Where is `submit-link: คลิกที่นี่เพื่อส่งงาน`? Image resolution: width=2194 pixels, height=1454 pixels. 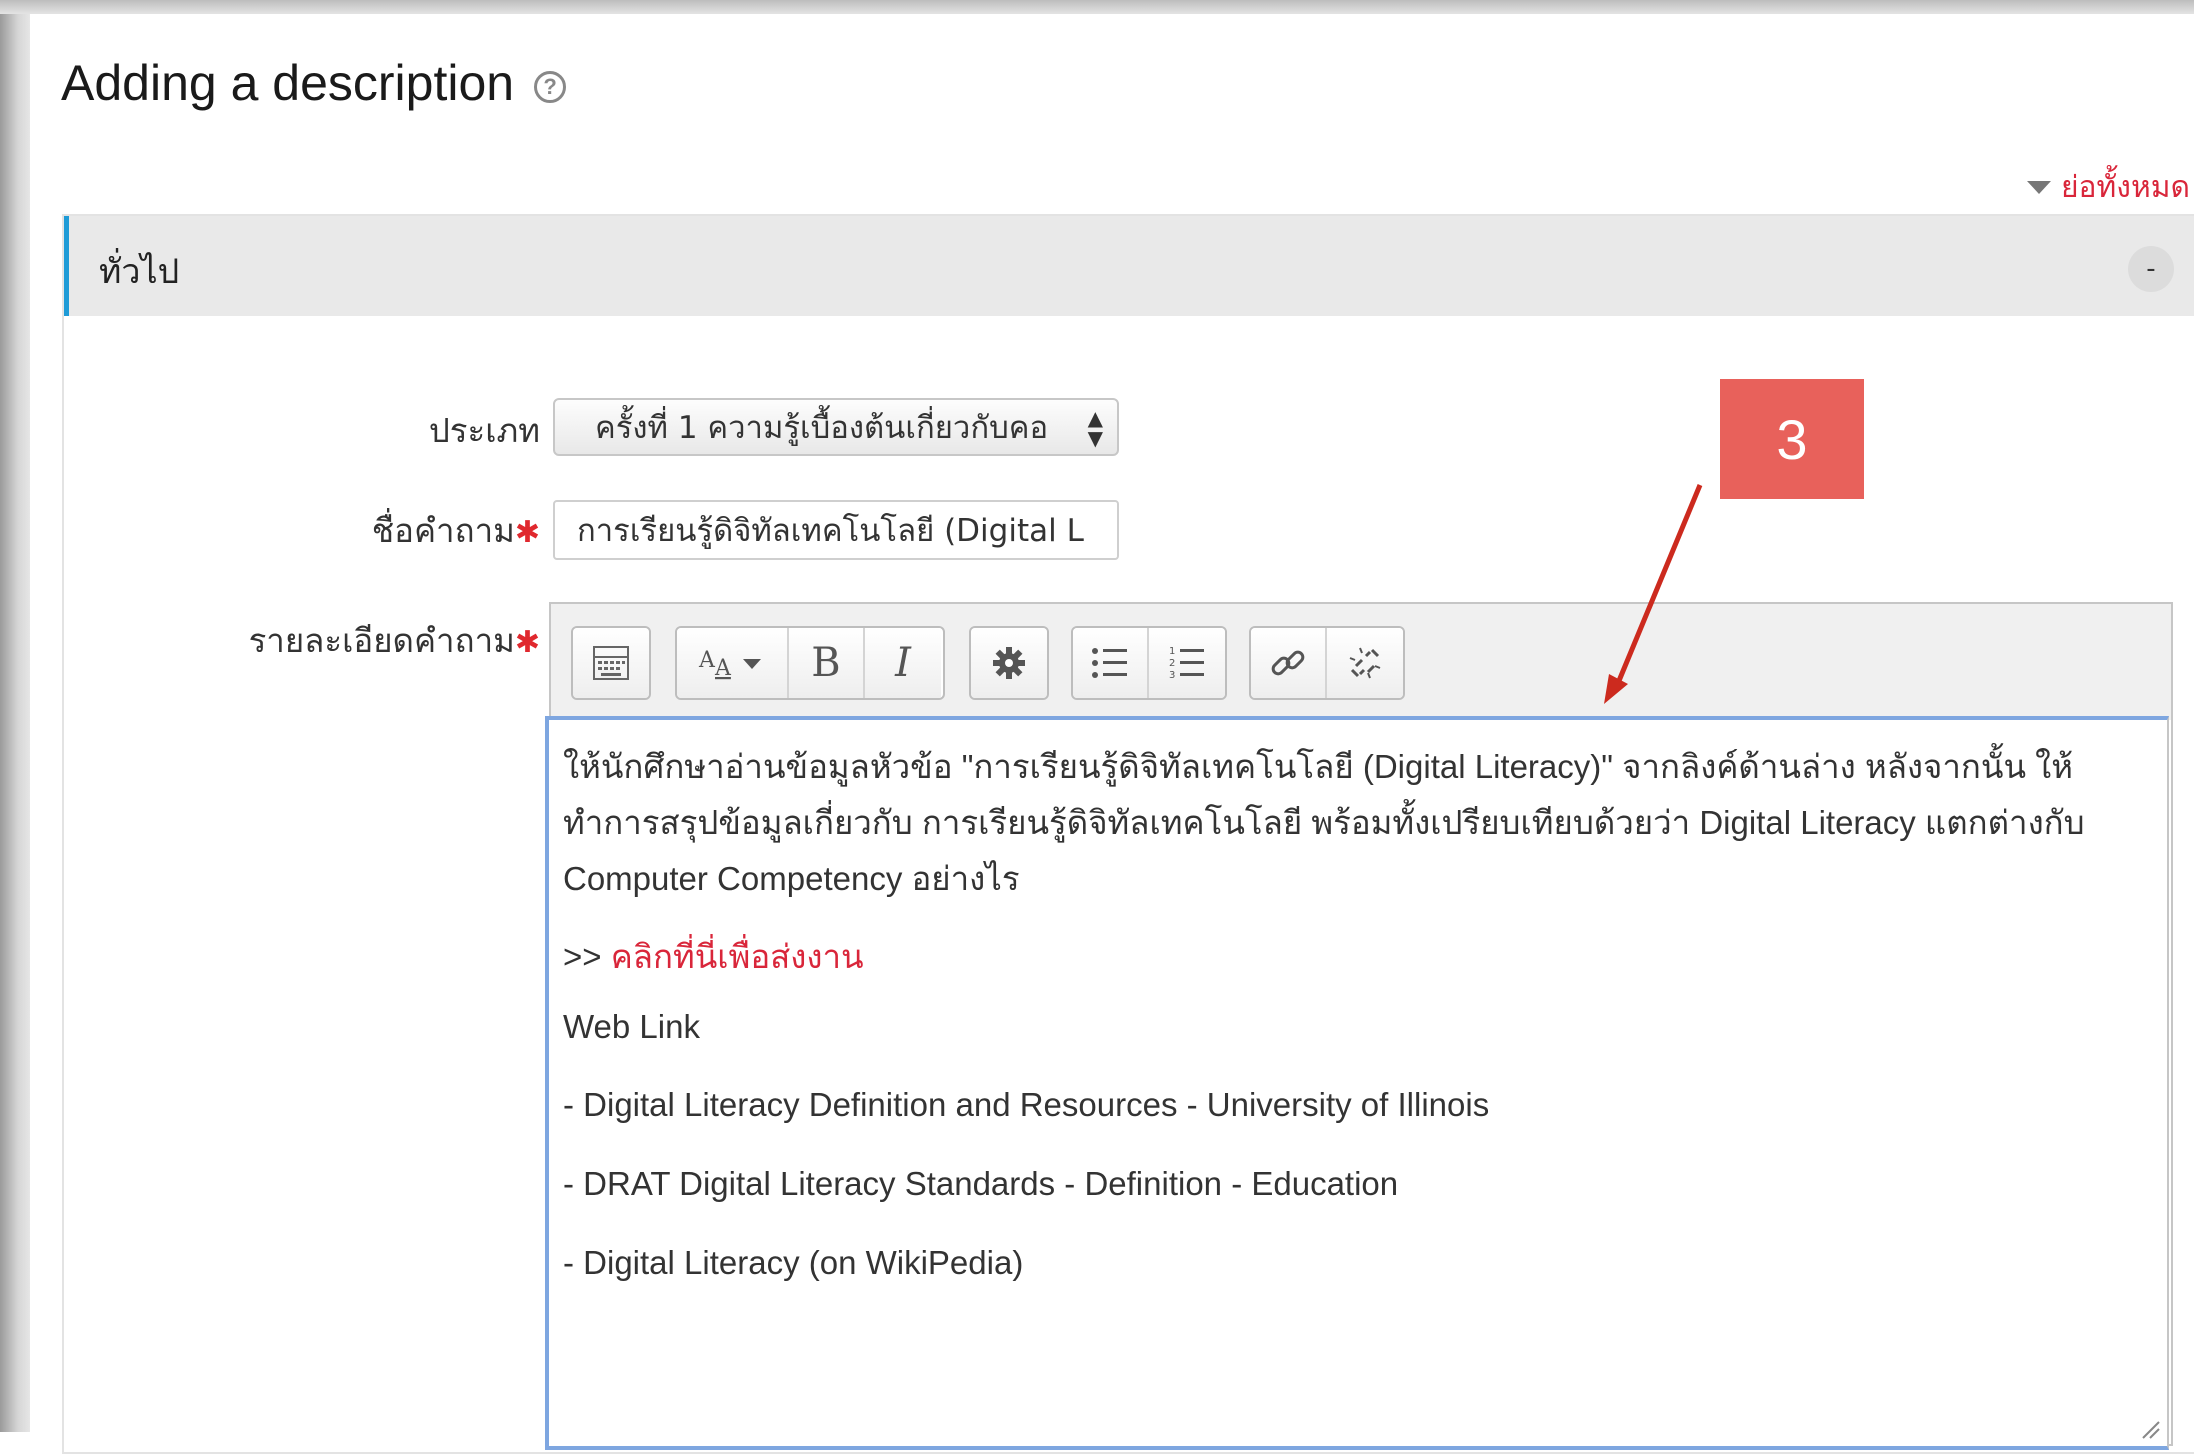
submit-link: คลิกที่นี่เพื่อส่งงาน is located at coordinates (737, 956).